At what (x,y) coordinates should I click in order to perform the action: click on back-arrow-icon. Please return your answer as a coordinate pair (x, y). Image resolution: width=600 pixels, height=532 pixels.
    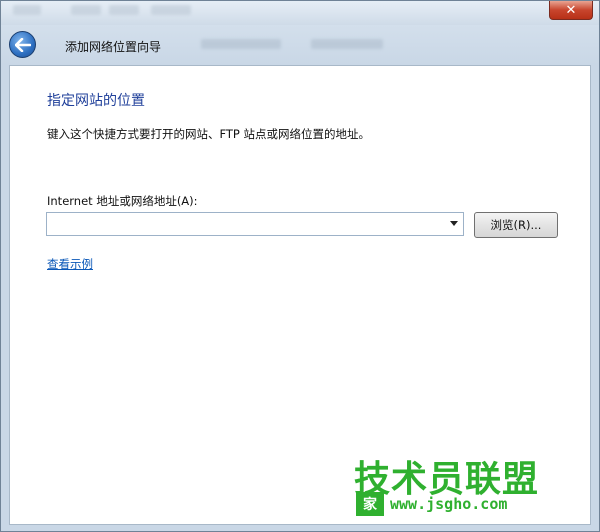
    Looking at the image, I should click on (22, 44).